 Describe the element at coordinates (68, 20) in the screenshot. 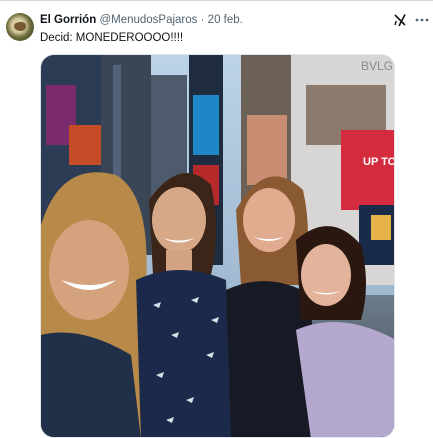

I see `author-name: El Gorrión` at that location.